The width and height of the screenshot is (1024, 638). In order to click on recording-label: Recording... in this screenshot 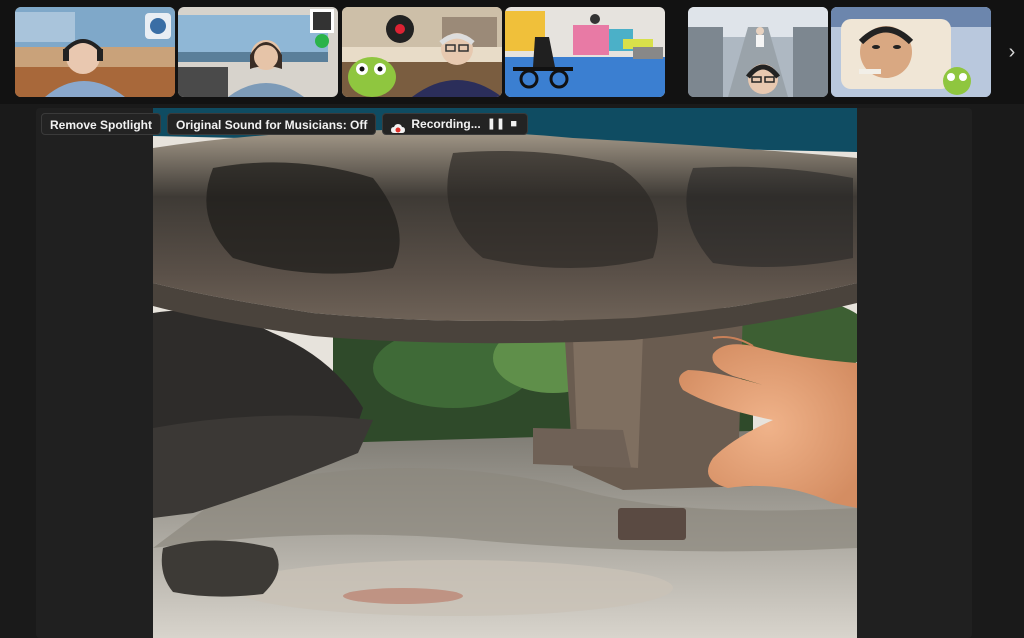, I will do `click(446, 124)`.